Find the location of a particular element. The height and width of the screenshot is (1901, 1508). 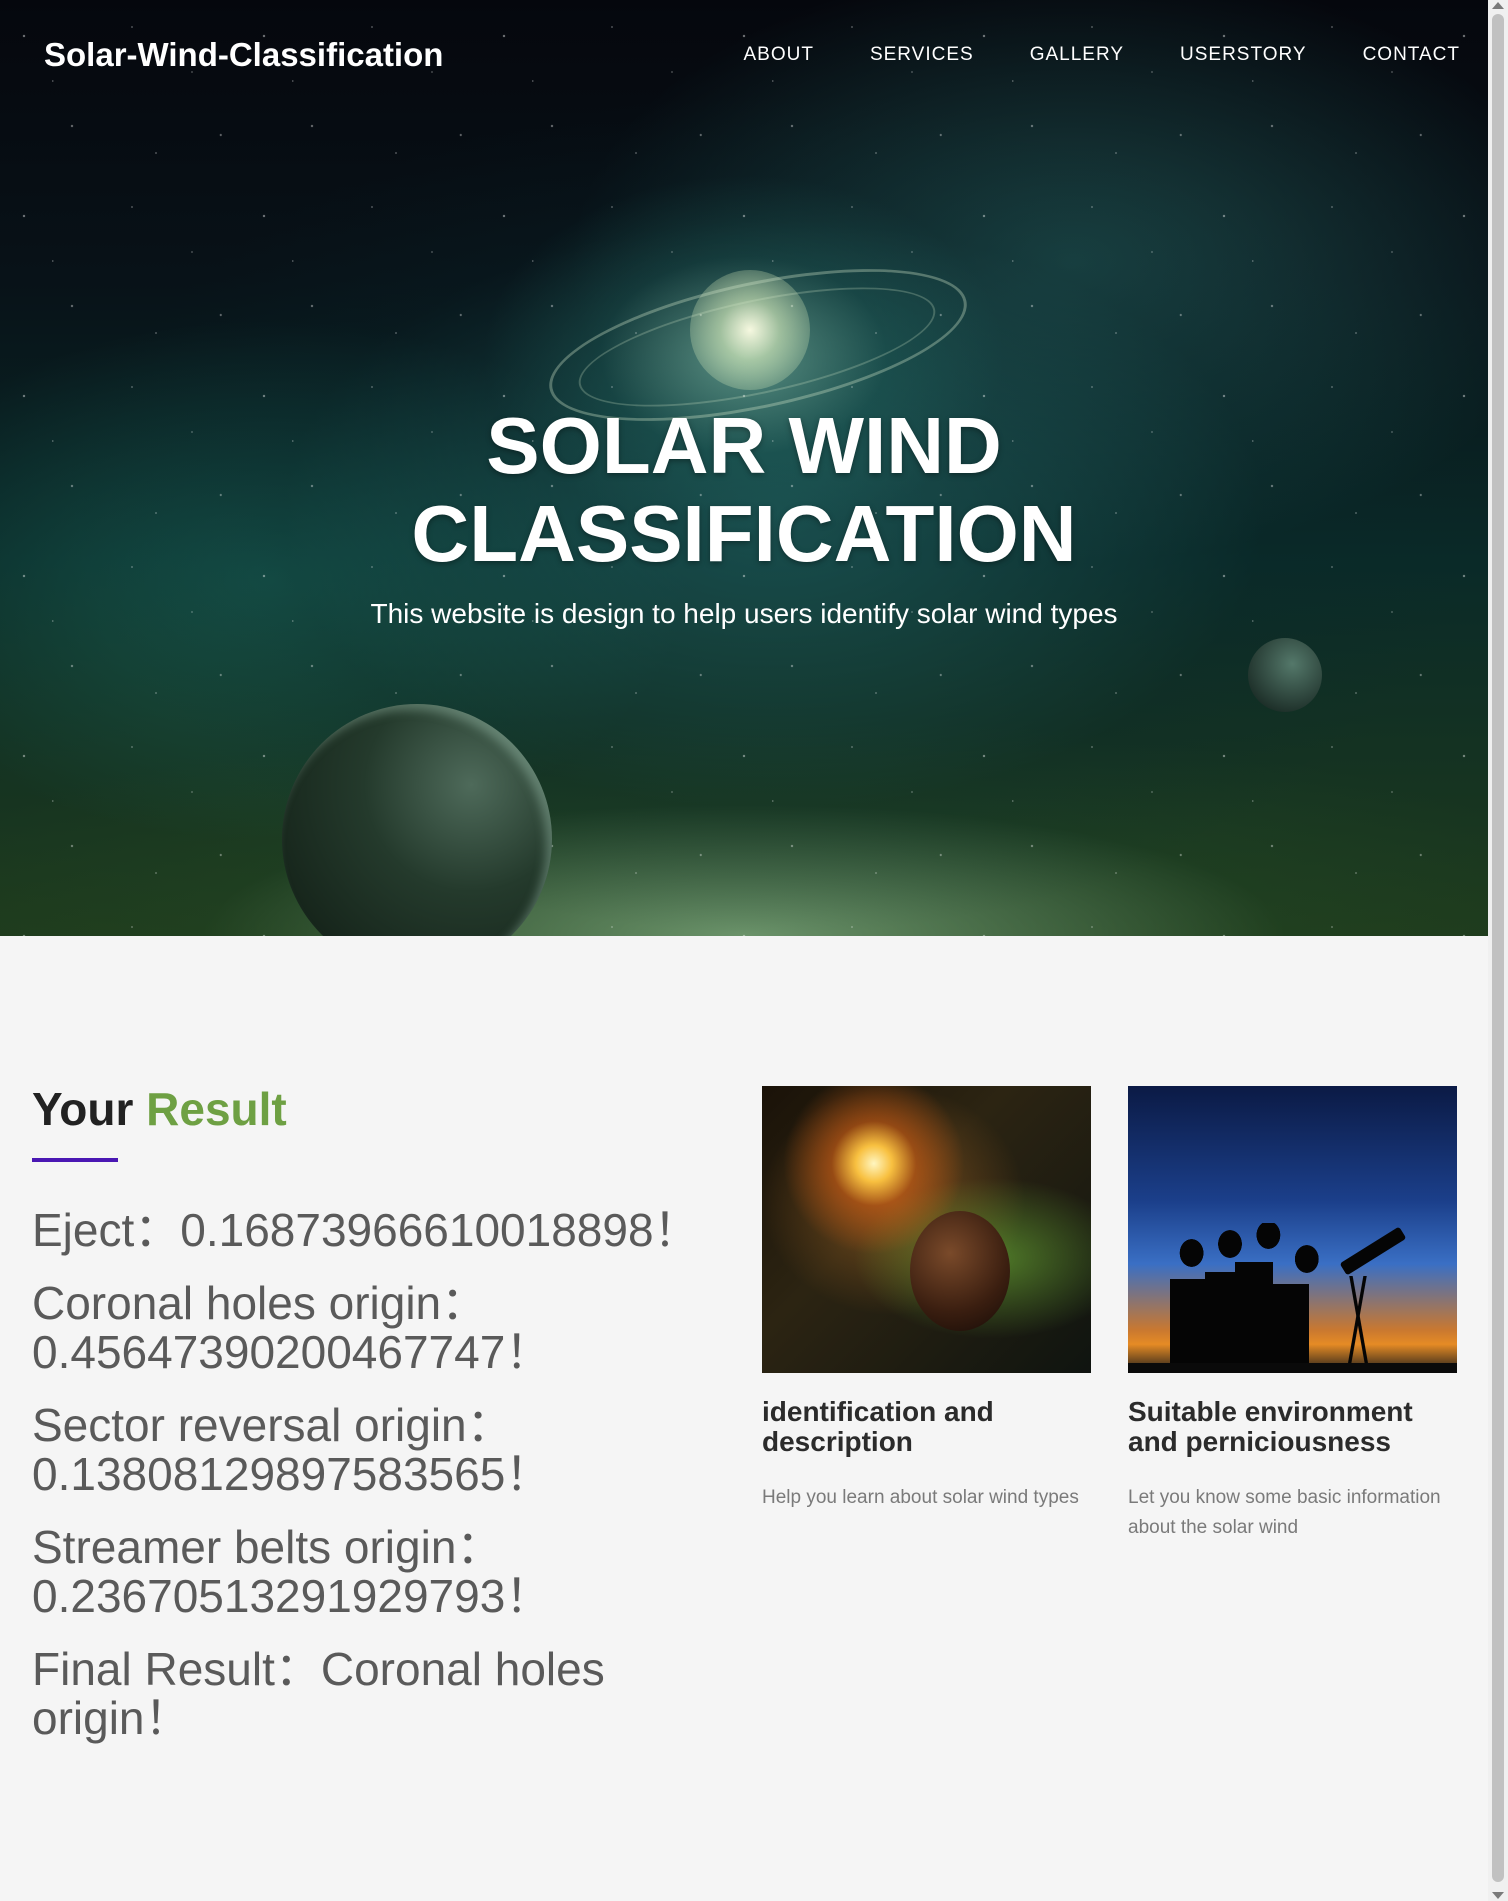

small-planet-image is located at coordinates (1285, 675).